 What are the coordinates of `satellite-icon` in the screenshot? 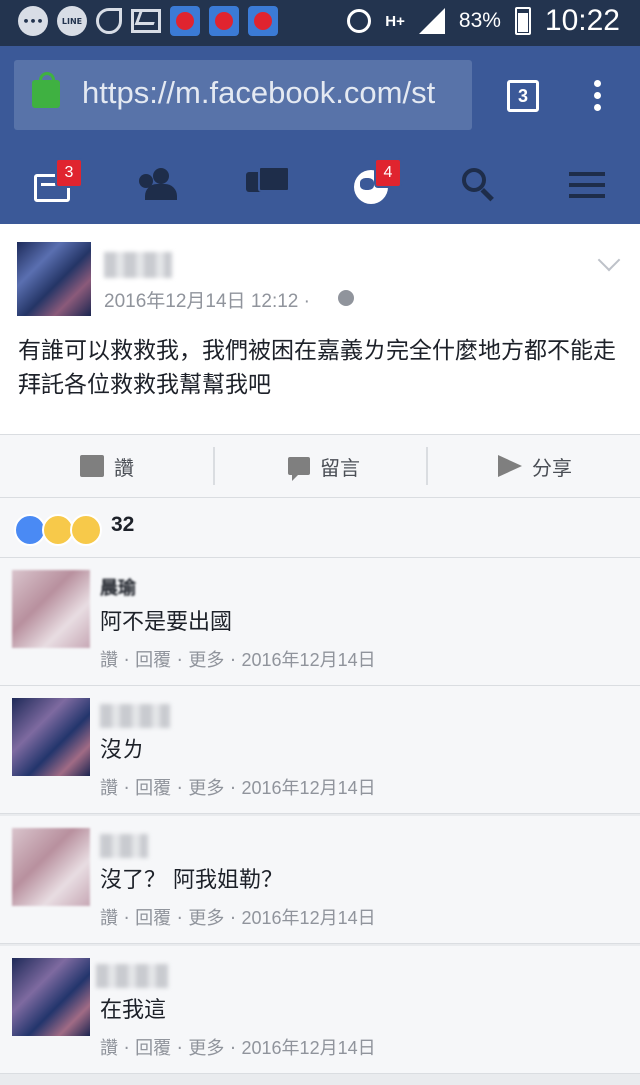 It's located at (109, 21).